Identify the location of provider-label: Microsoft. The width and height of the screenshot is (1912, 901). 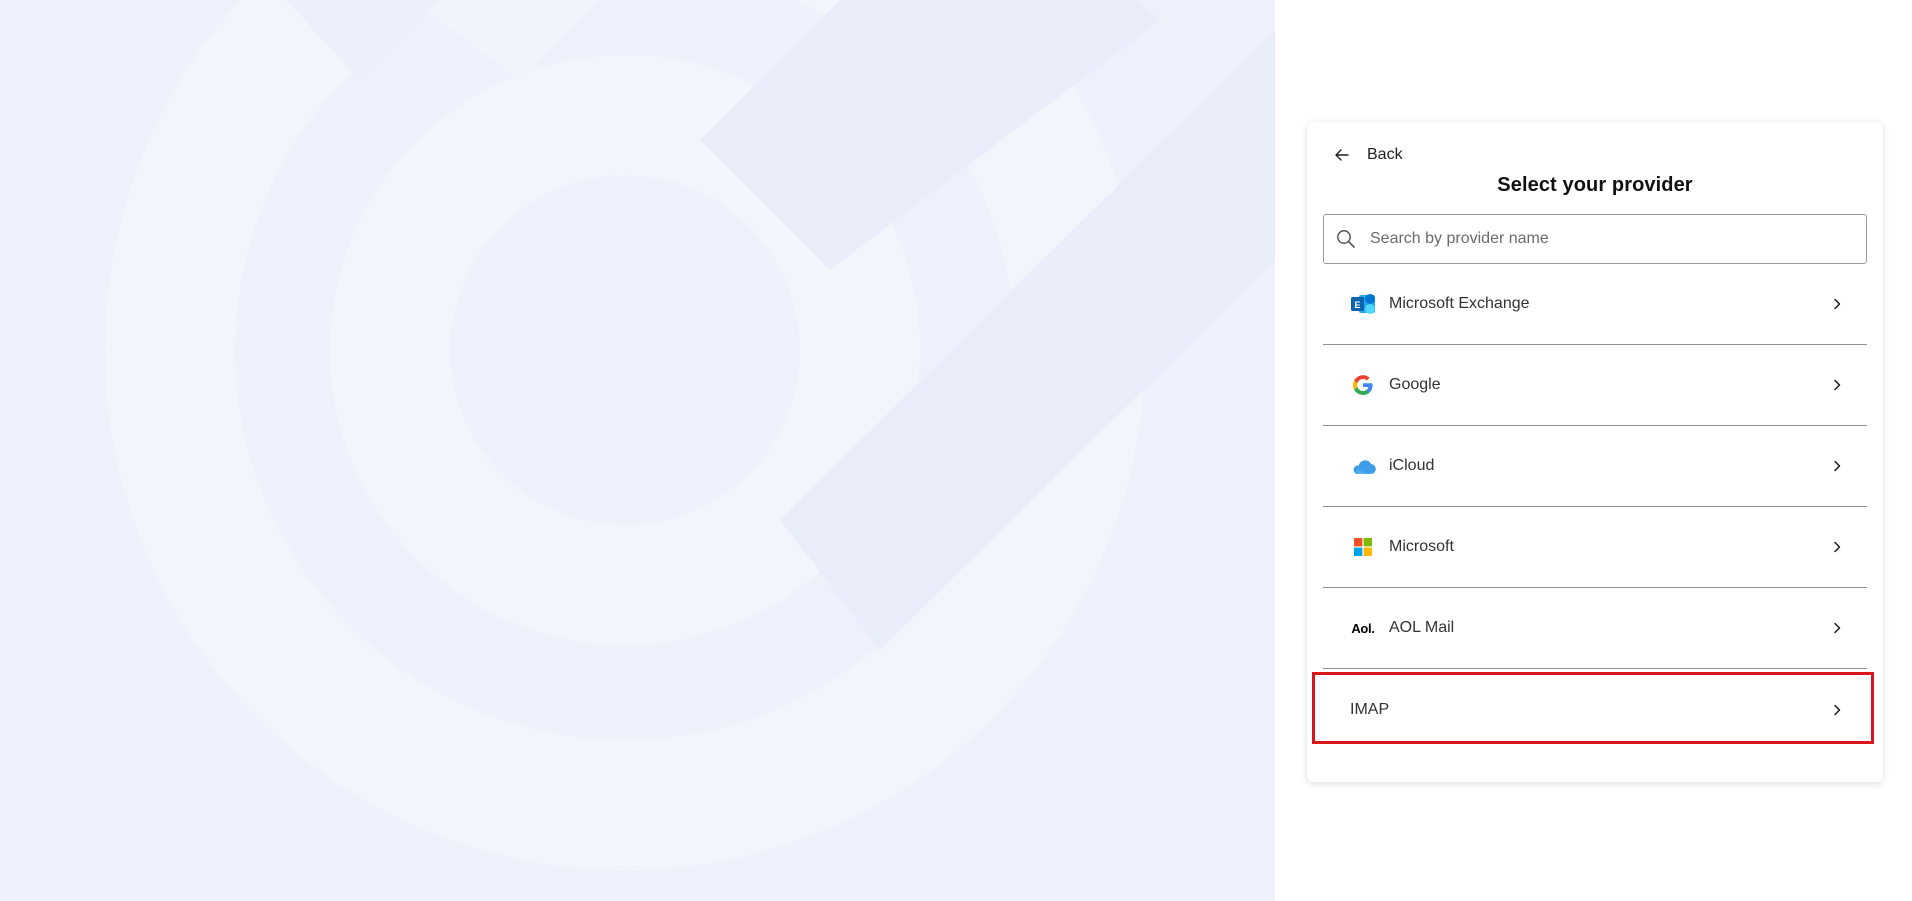
(1421, 546).